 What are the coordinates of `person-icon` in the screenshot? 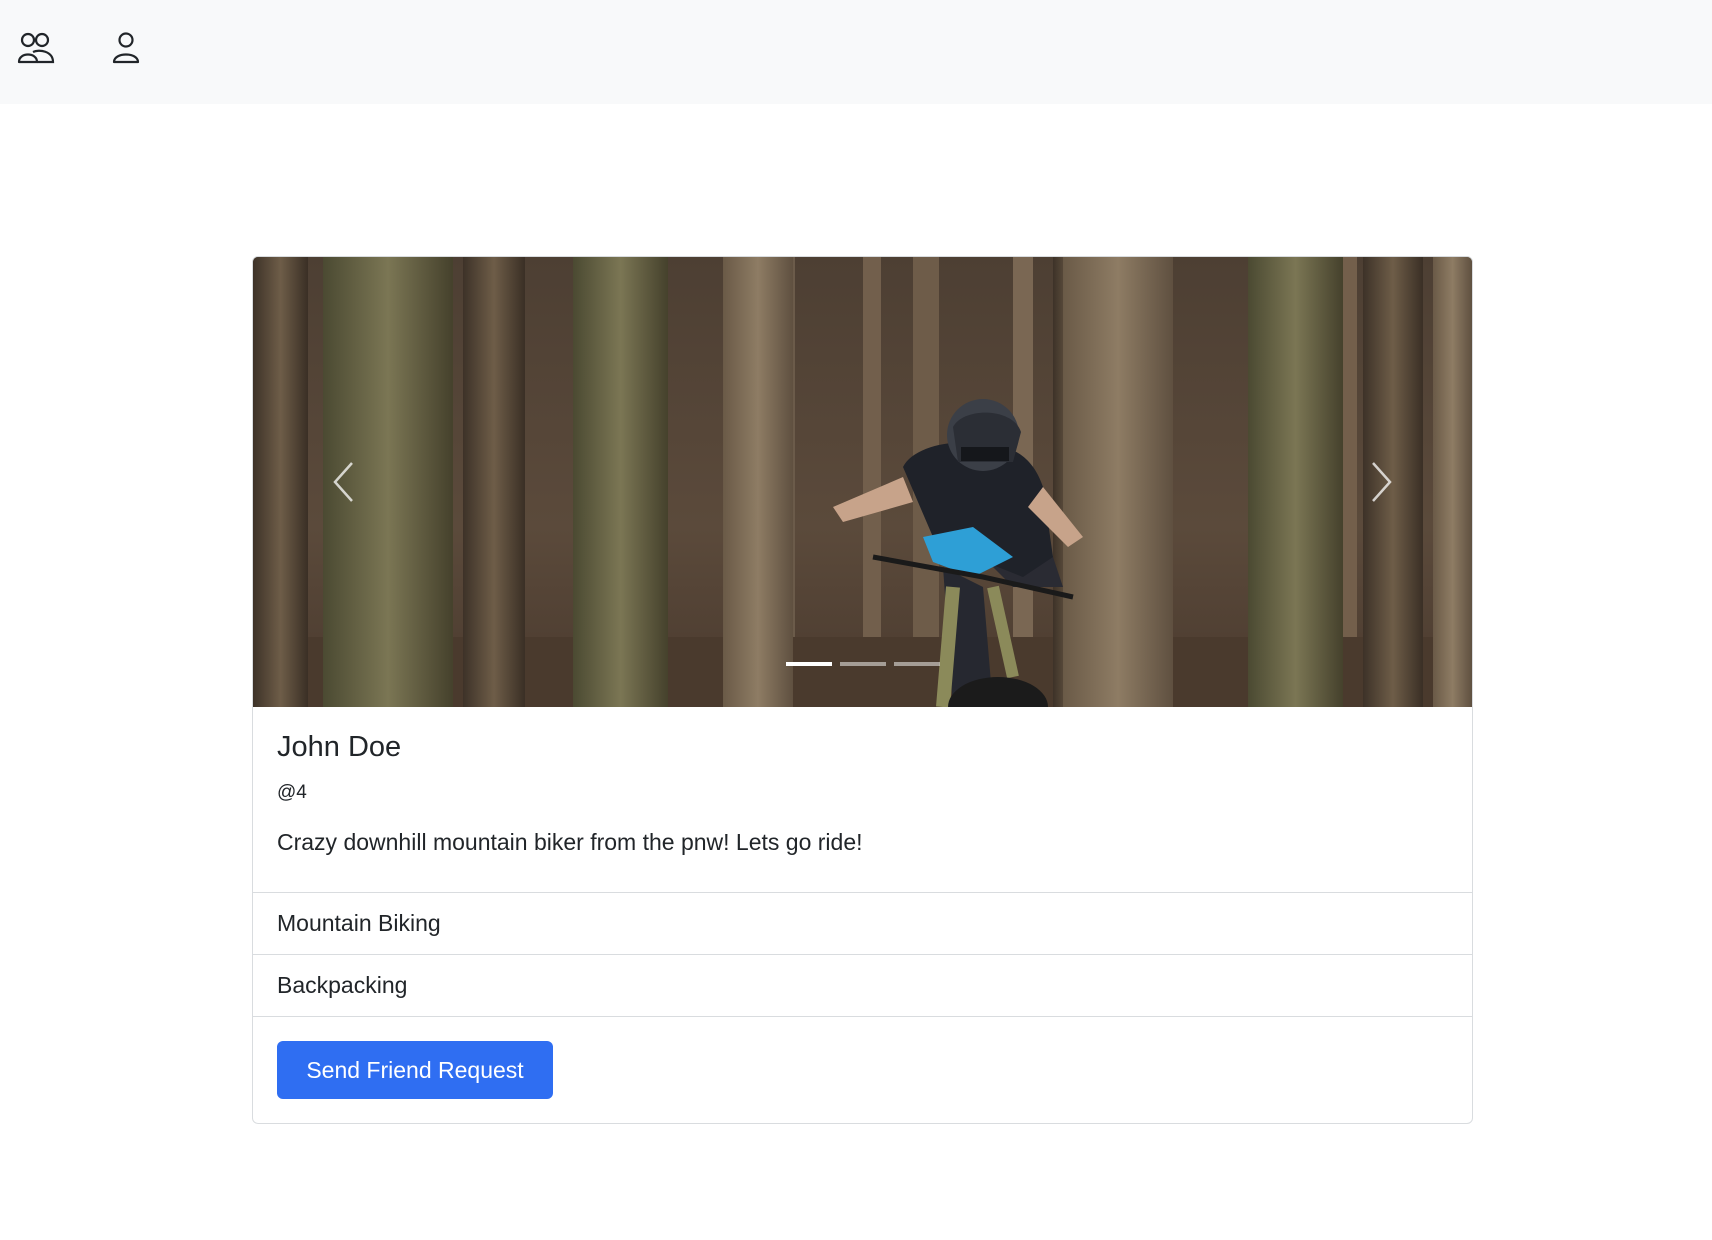 It's located at (126, 48).